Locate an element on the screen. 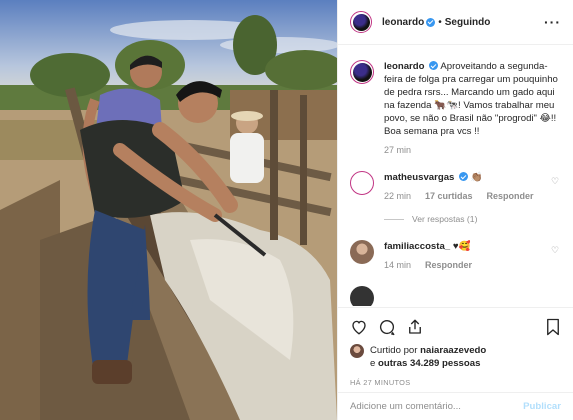 Image resolution: width=573 pixels, height=420 pixels. publish-button: Publicar is located at coordinates (542, 406).